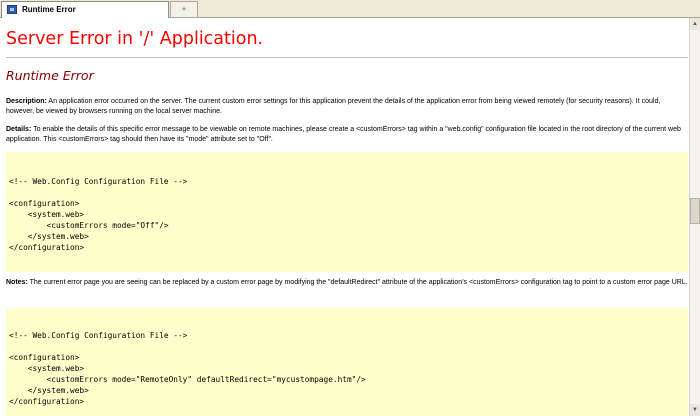  What do you see at coordinates (135, 39) in the screenshot?
I see `server-error-title: Server Error in '/' Application.` at bounding box center [135, 39].